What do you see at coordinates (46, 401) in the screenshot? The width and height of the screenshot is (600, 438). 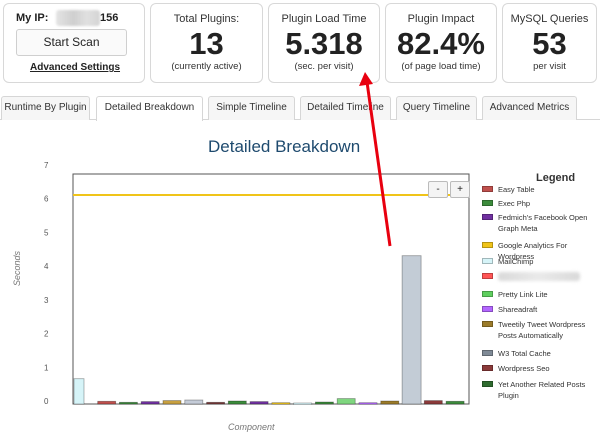 I see `y-tick-label: 0` at bounding box center [46, 401].